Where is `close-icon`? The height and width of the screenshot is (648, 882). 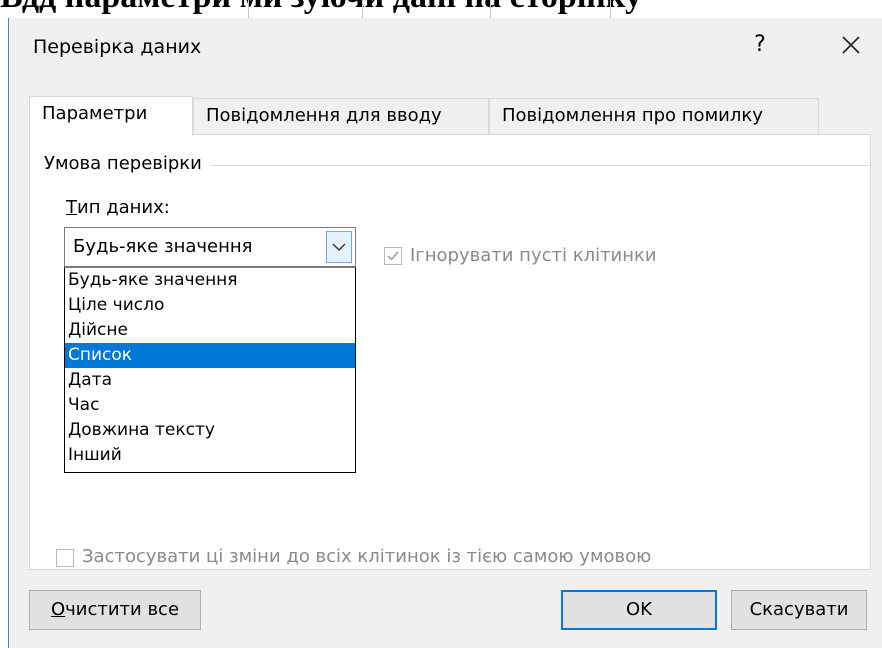
close-icon is located at coordinates (851, 45).